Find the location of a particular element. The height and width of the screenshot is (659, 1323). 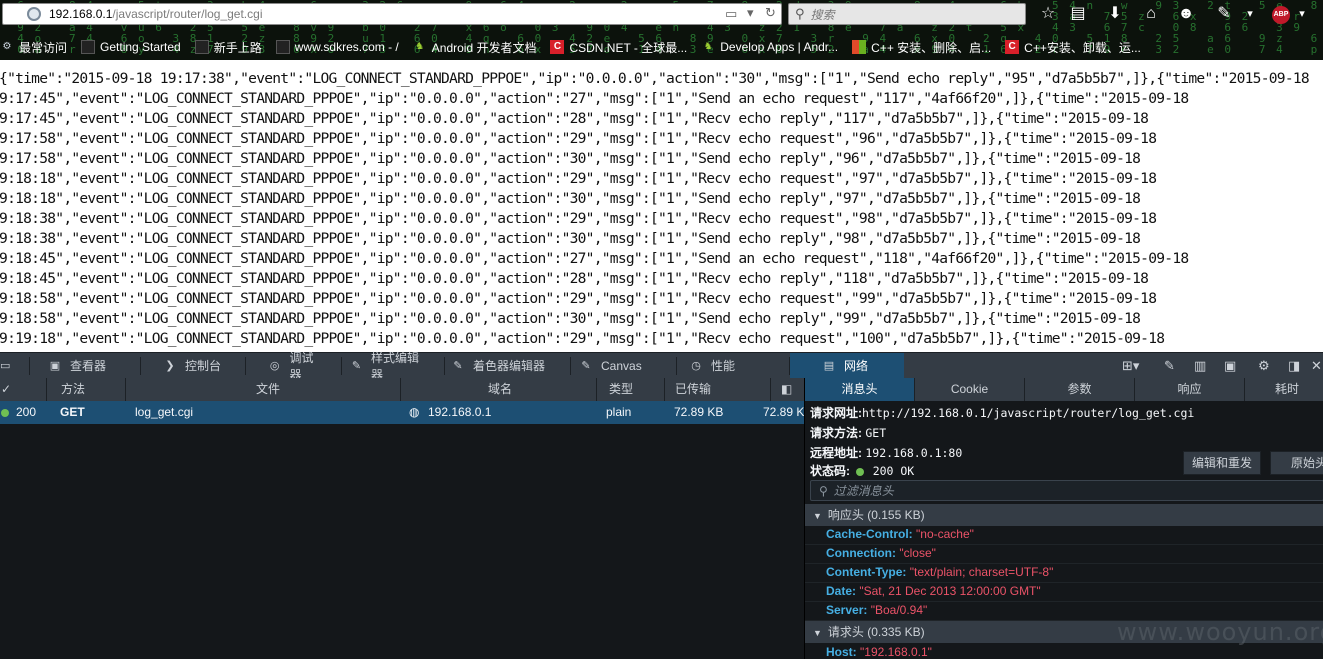

chat-icon: ☻ is located at coordinates (1186, 14).